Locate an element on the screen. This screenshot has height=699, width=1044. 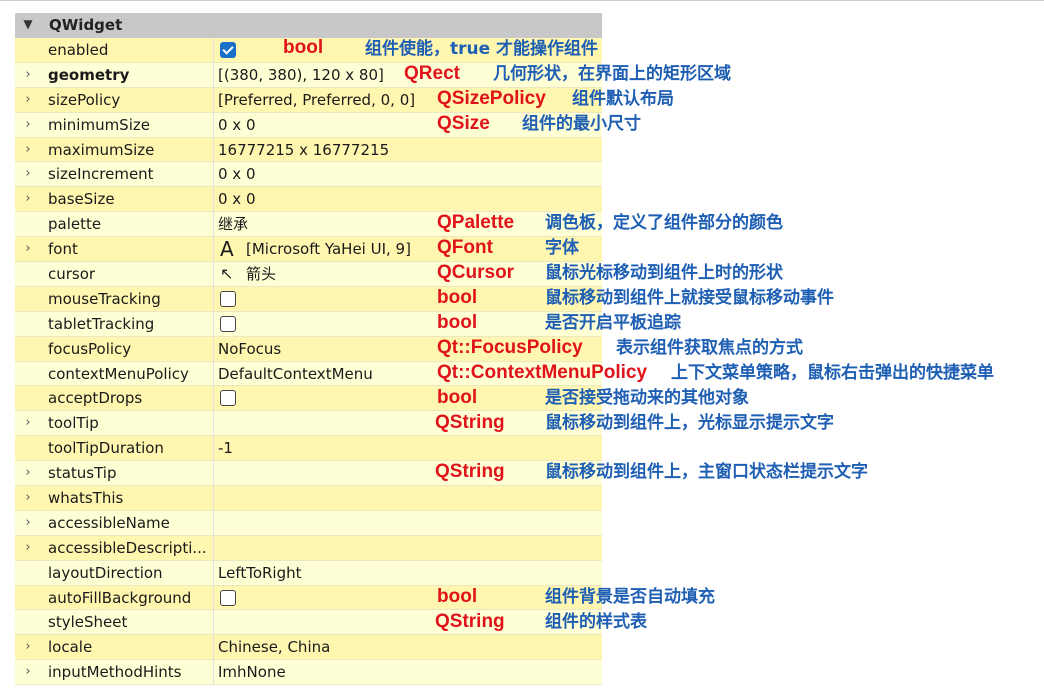
property-value: [Preferred, Preferred, 0, 0] is located at coordinates (316, 100).